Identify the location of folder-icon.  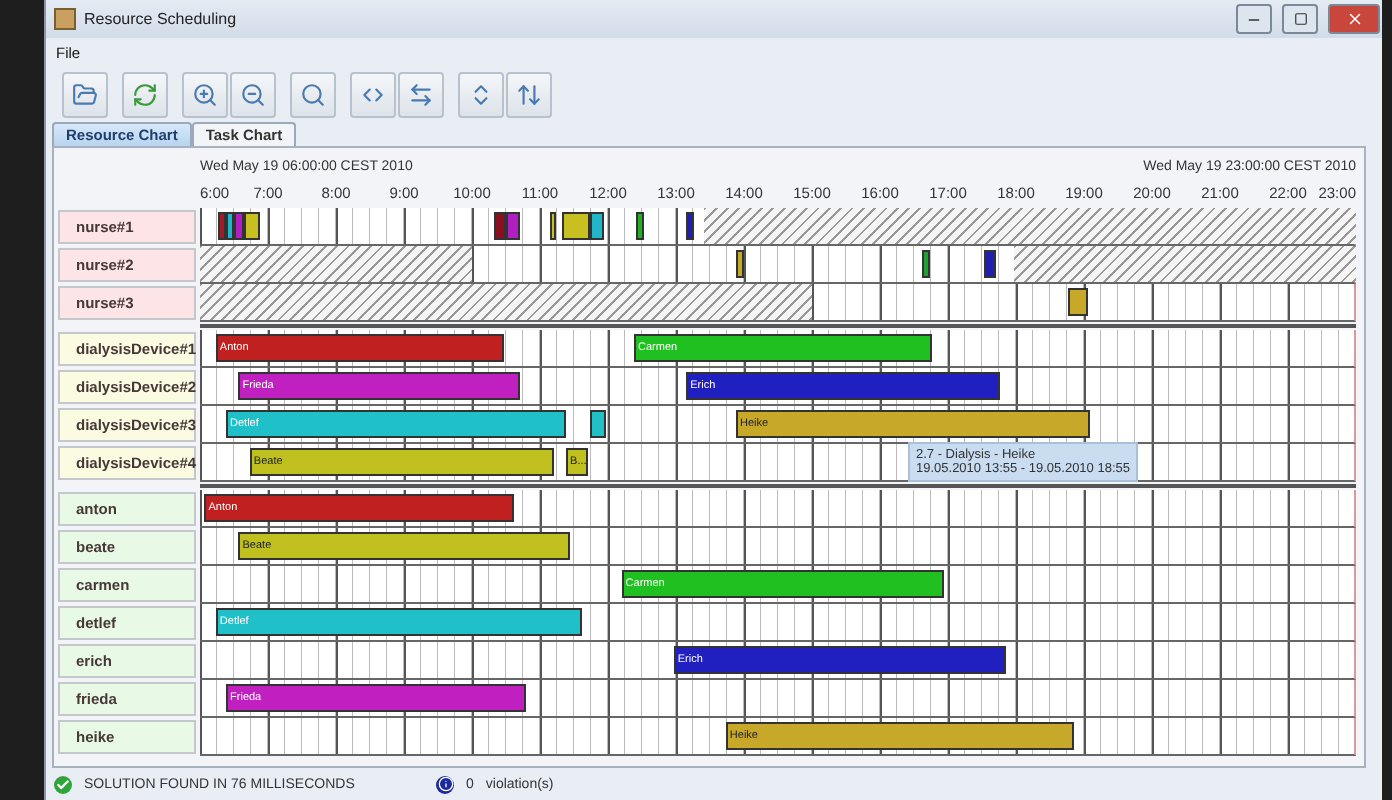
(85, 94).